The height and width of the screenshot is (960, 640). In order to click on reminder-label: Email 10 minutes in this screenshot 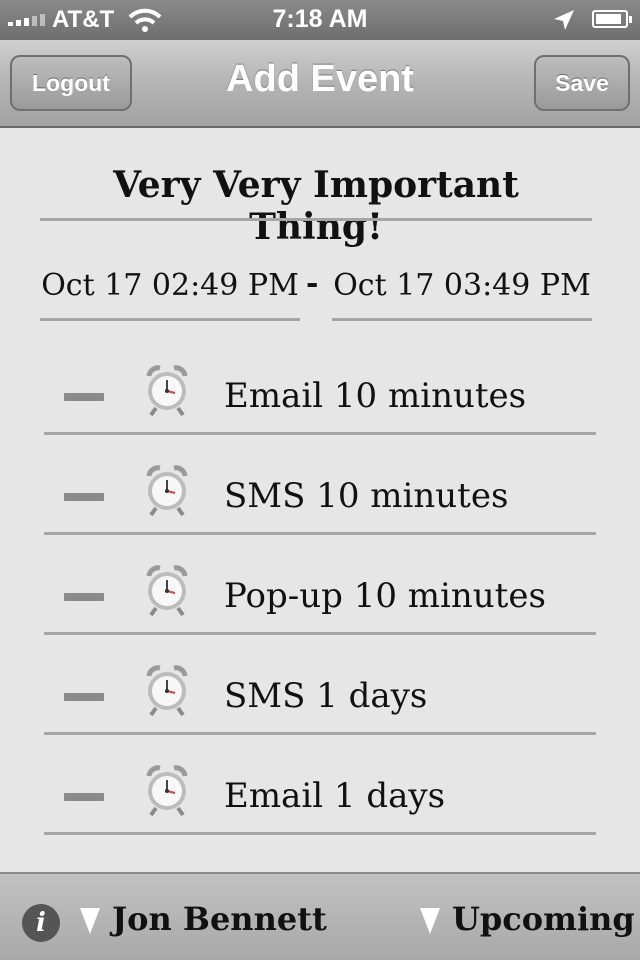, I will do `click(375, 396)`.